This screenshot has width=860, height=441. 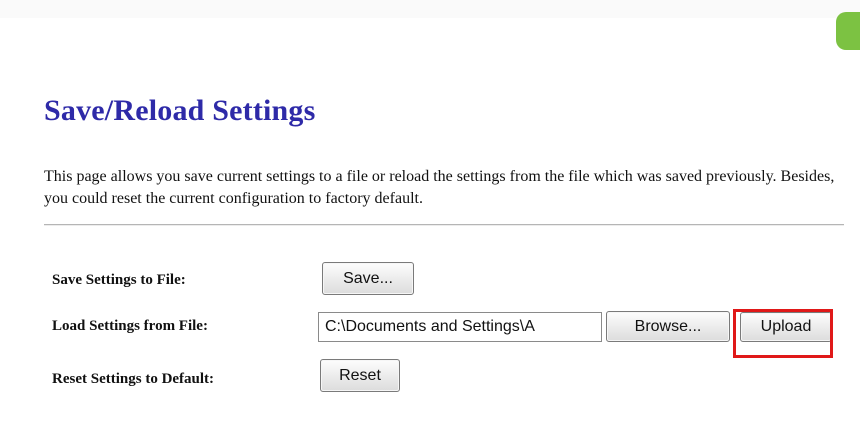 I want to click on reset-settings-label: Reset Settings to Default:, so click(x=133, y=379).